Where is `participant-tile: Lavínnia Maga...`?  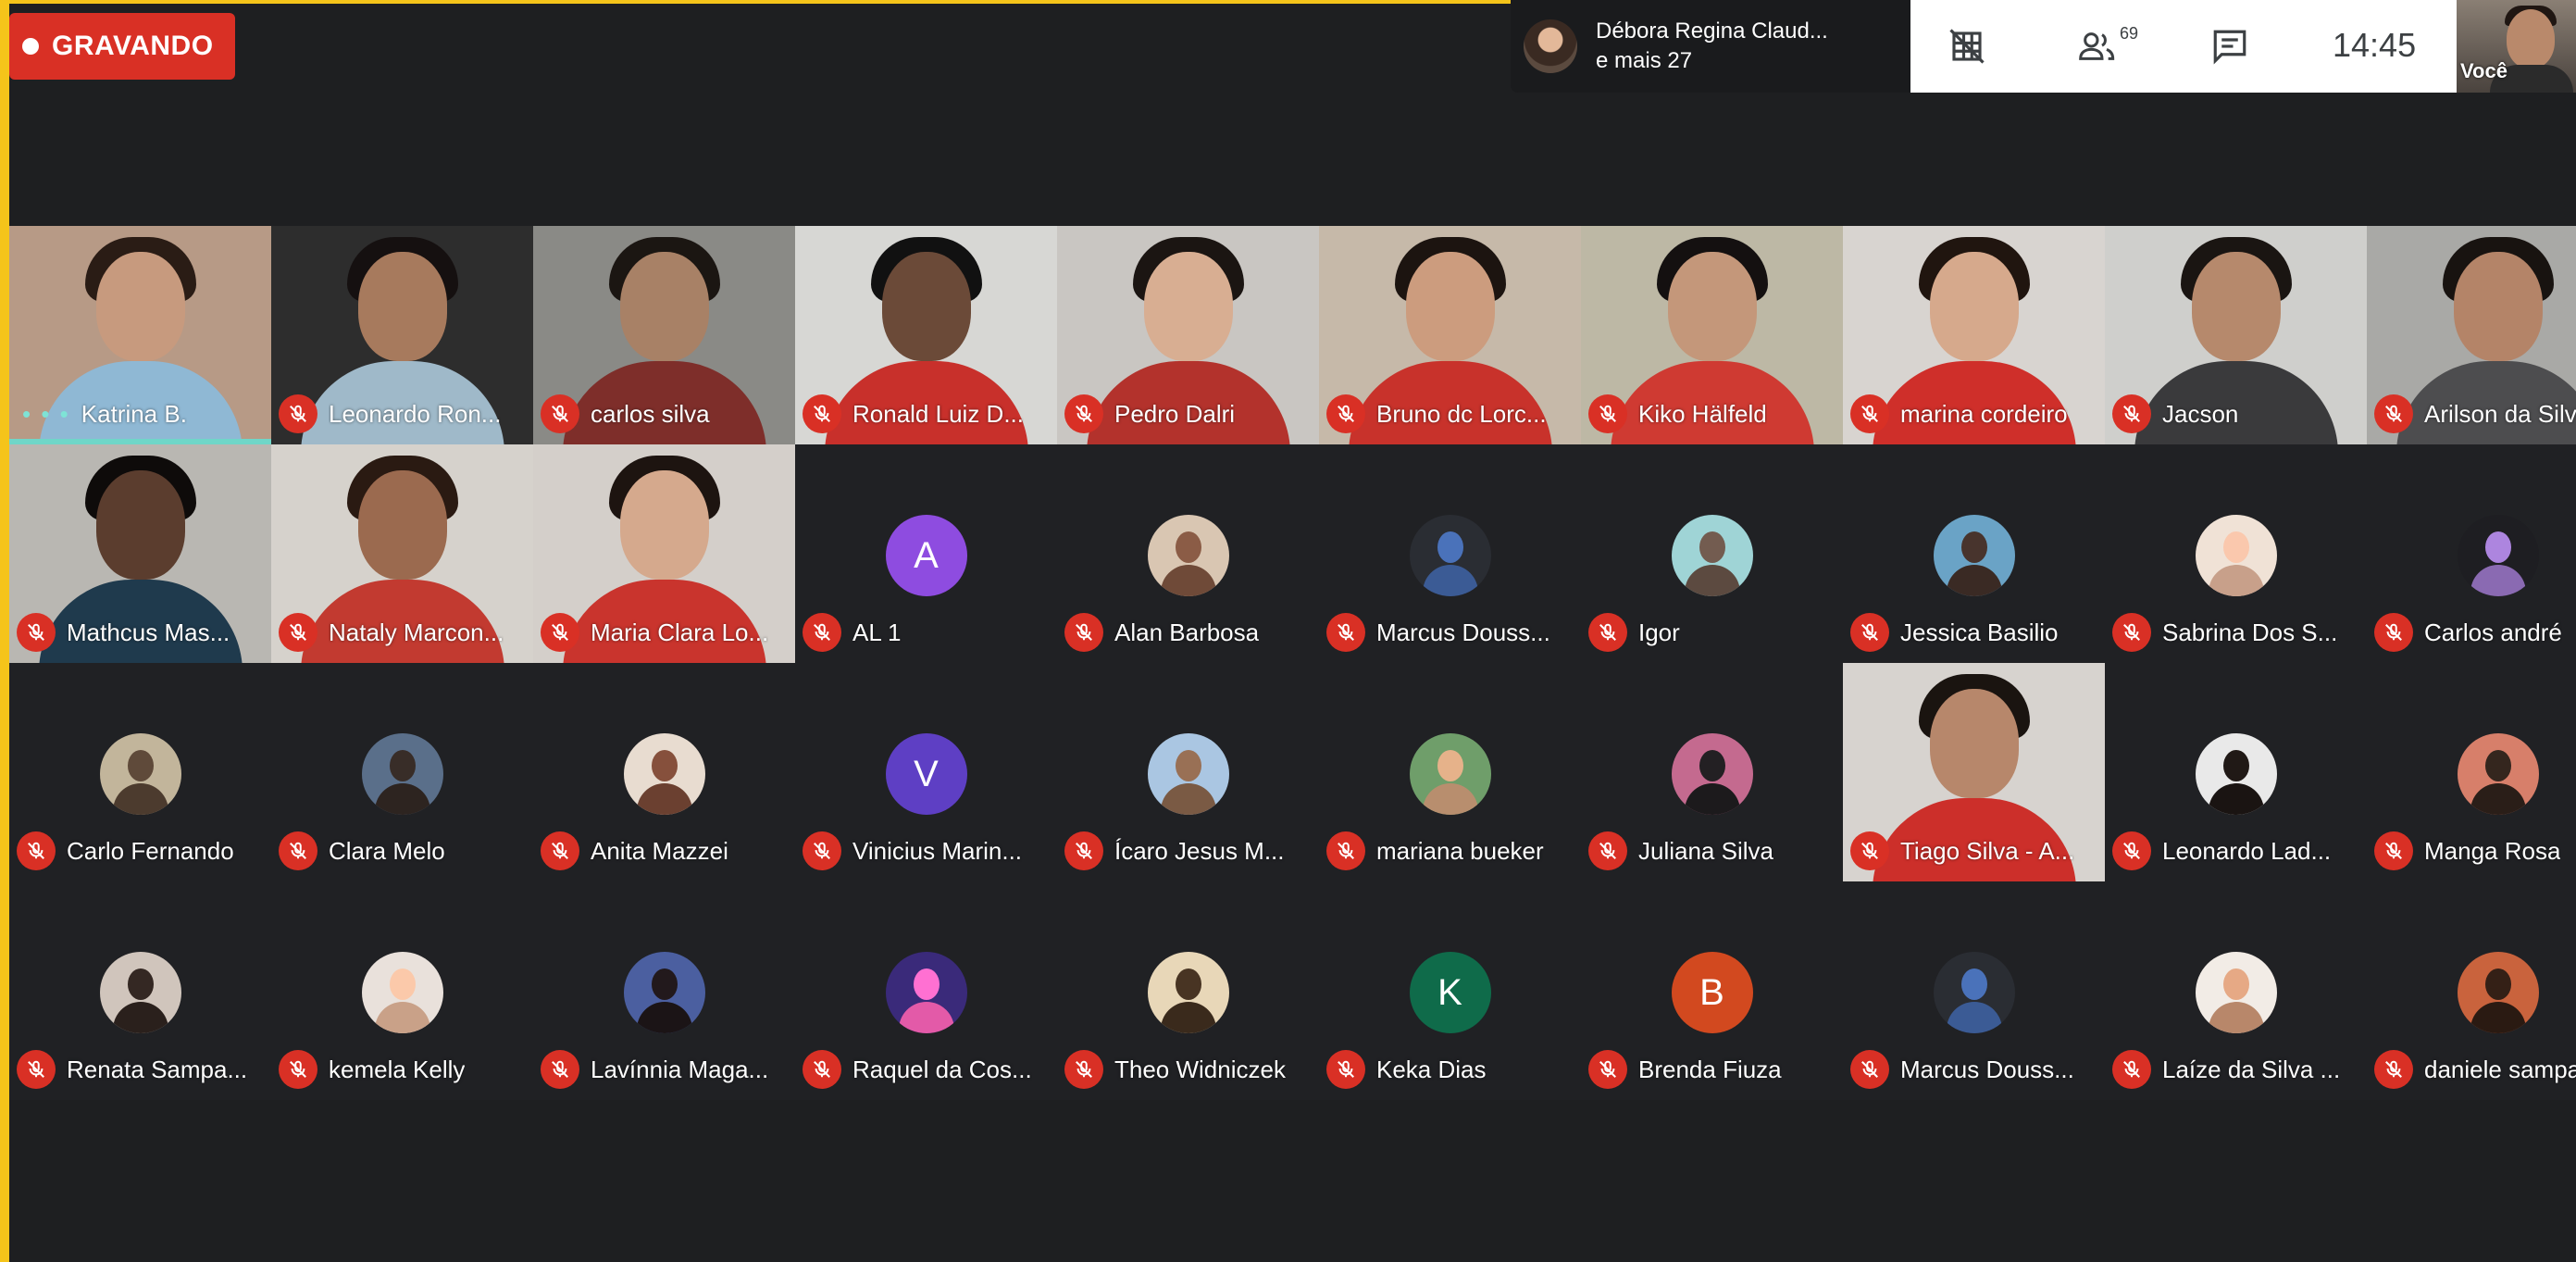
participant-tile: Lavínnia Maga... is located at coordinates (664, 990).